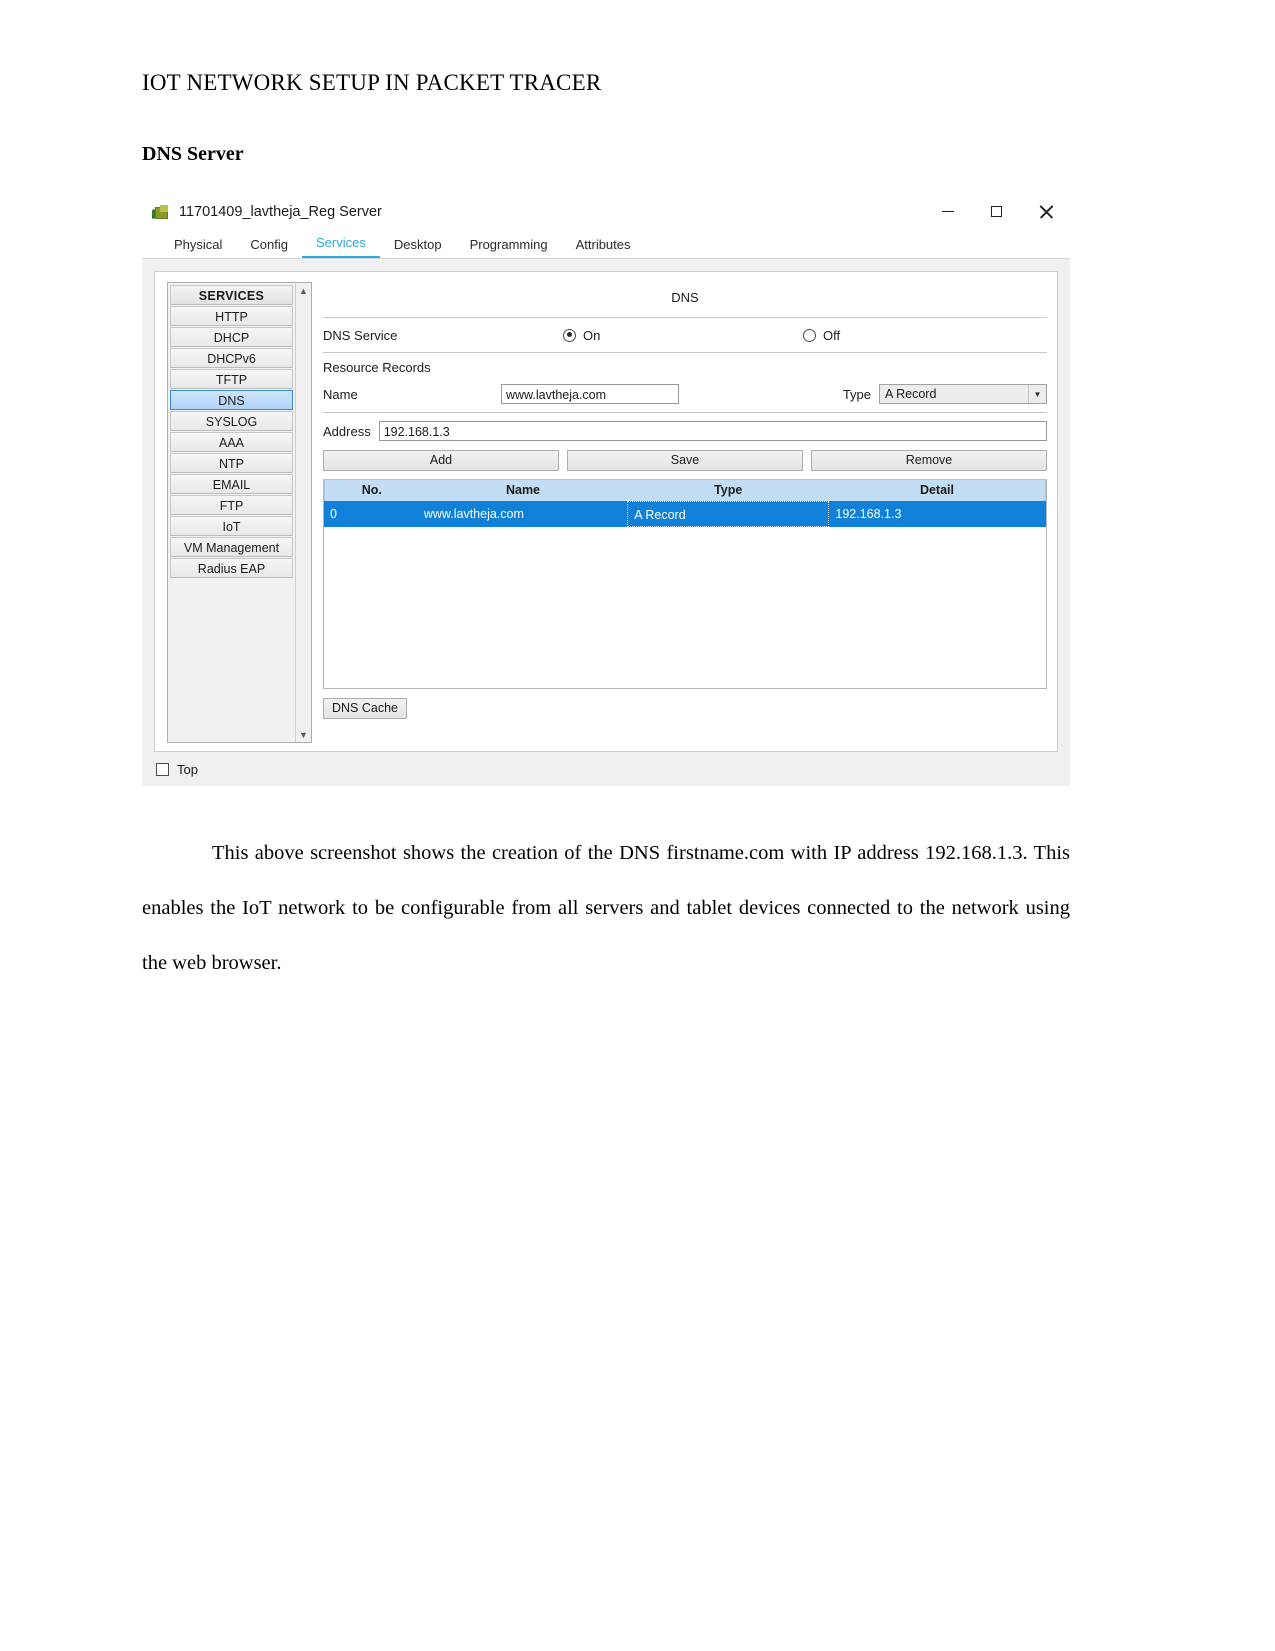  I want to click on name-label: Name, so click(340, 394).